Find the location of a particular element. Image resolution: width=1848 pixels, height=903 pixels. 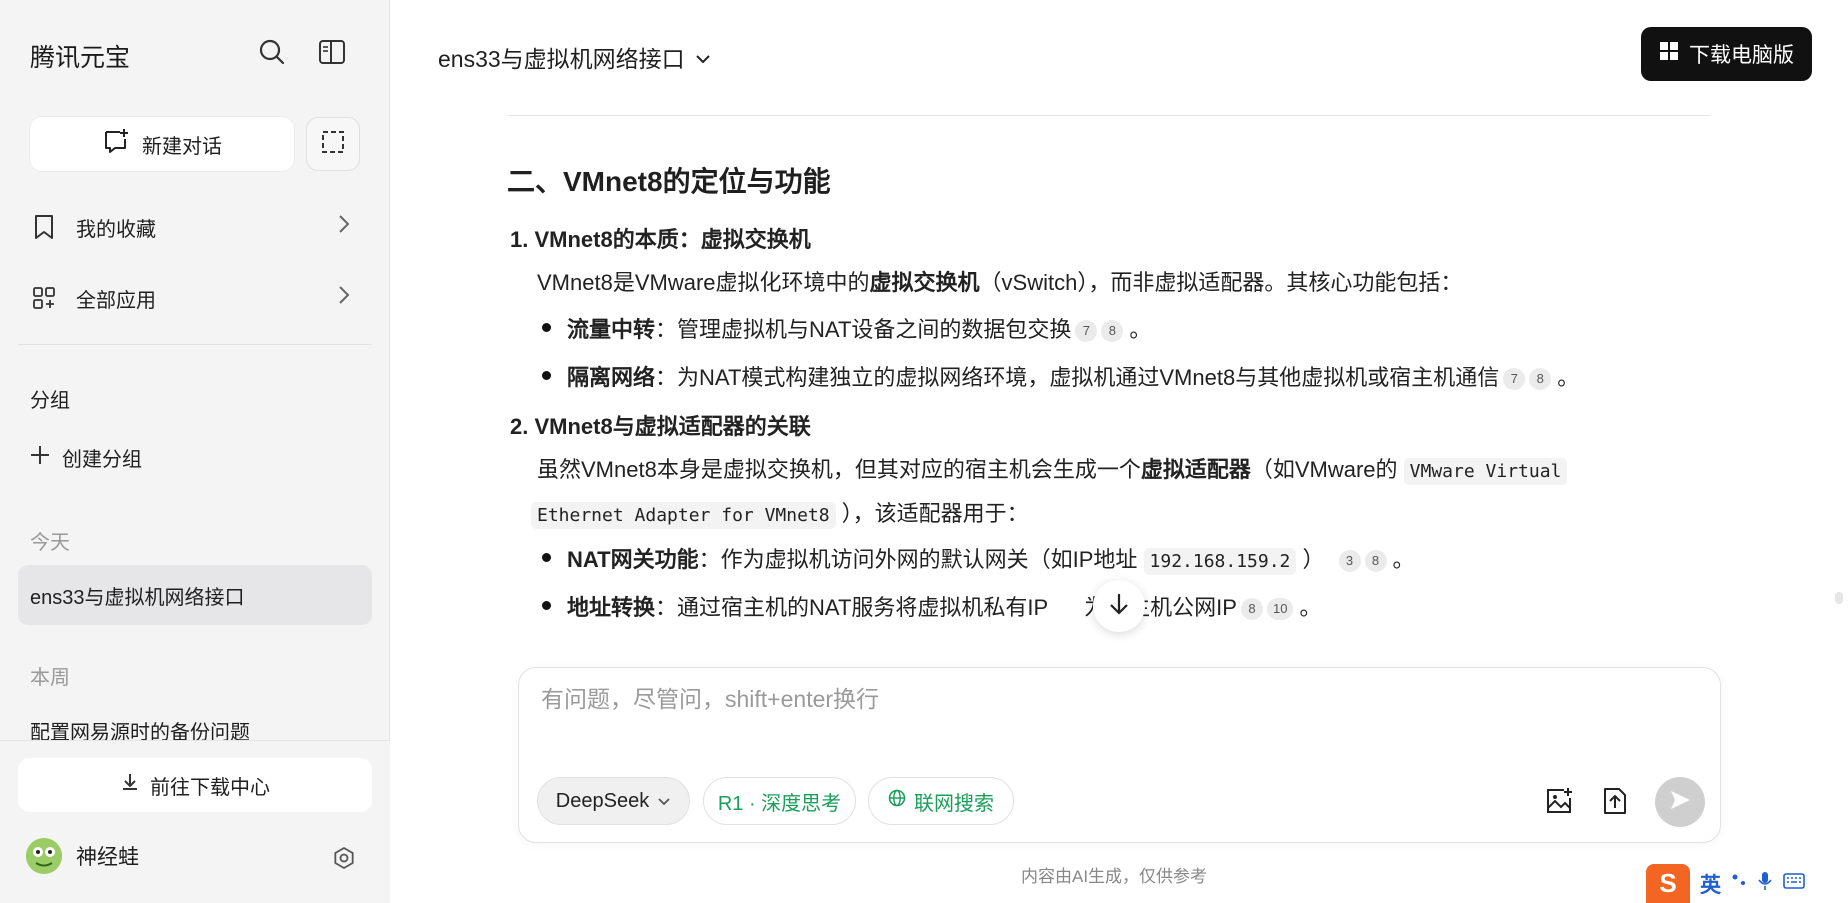

scroll-to-bottom-button is located at coordinates (1119, 606).